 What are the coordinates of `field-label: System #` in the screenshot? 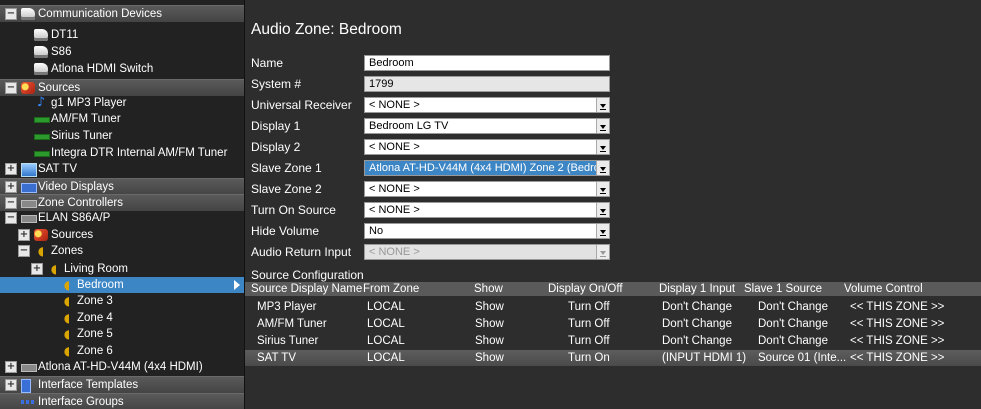 It's located at (276, 84).